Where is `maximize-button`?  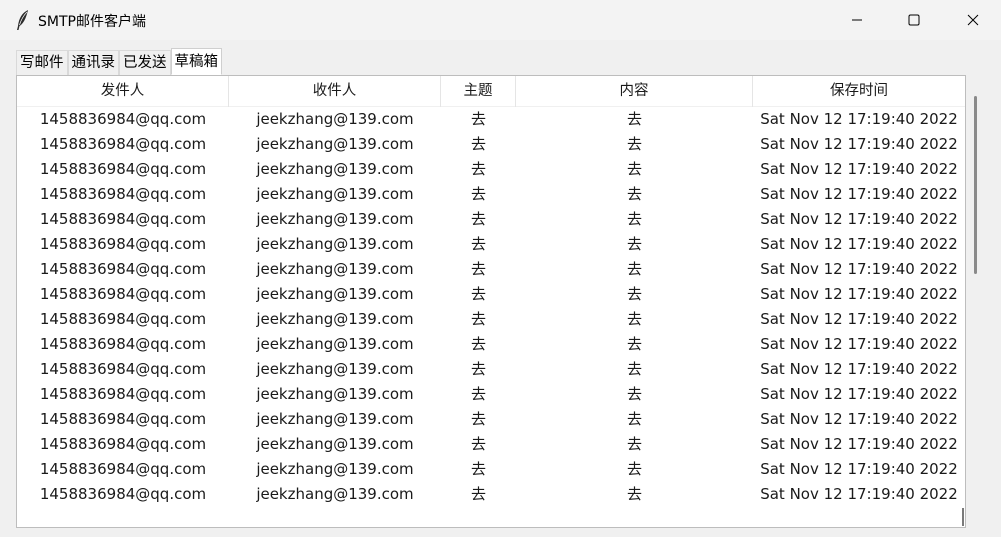 maximize-button is located at coordinates (914, 20).